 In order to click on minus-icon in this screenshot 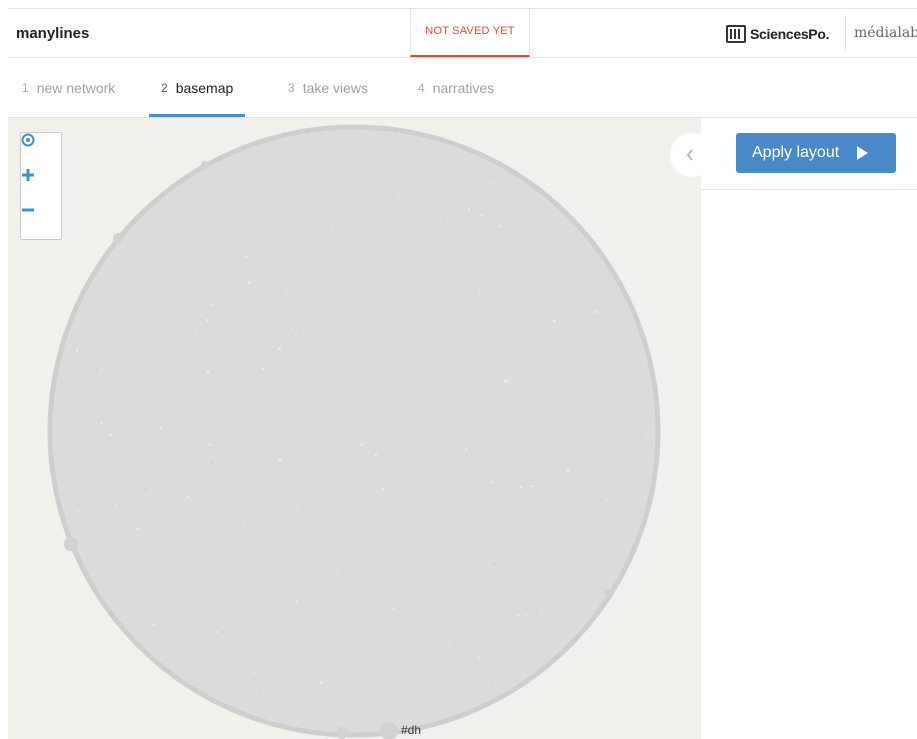, I will do `click(28, 210)`.